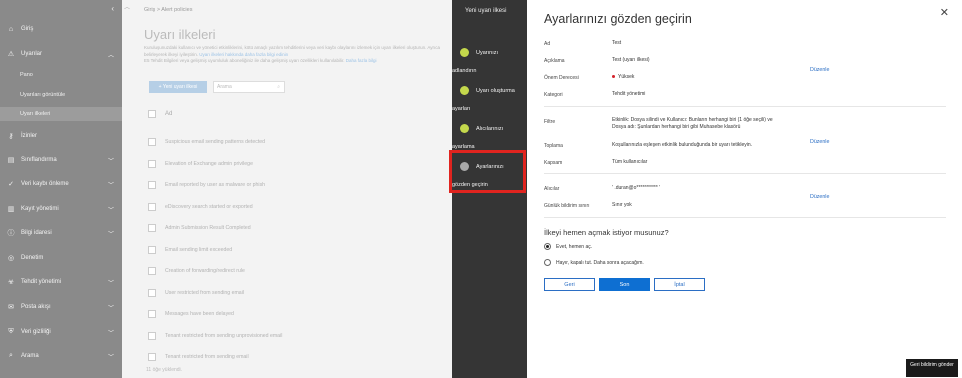 This screenshot has width=962, height=378. What do you see at coordinates (553, 163) in the screenshot?
I see `field-label-scope: Kapsam` at bounding box center [553, 163].